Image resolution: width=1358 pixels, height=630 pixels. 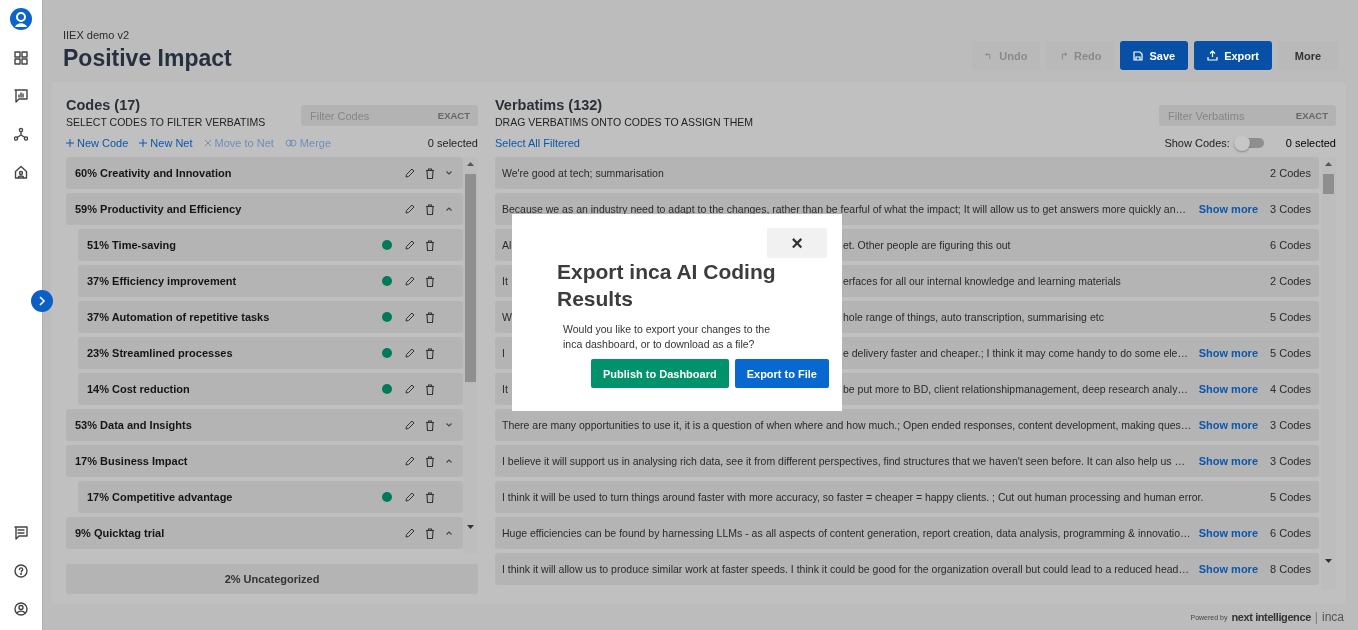 What do you see at coordinates (974, 317) in the screenshot?
I see `verbatim-text: hole range of things, auto transcription, summarising etc` at bounding box center [974, 317].